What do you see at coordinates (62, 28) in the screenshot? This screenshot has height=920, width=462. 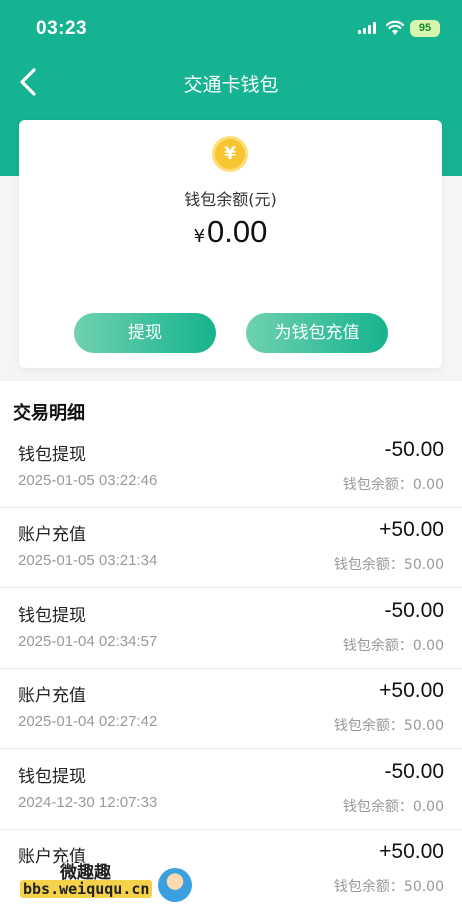 I see `status-time: 03:23` at bounding box center [62, 28].